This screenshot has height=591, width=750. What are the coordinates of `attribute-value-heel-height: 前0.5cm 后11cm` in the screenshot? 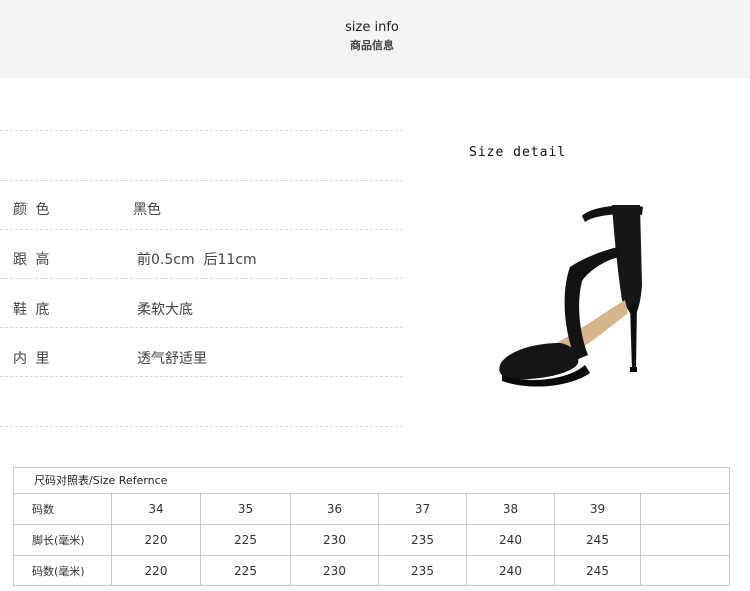 It's located at (197, 260).